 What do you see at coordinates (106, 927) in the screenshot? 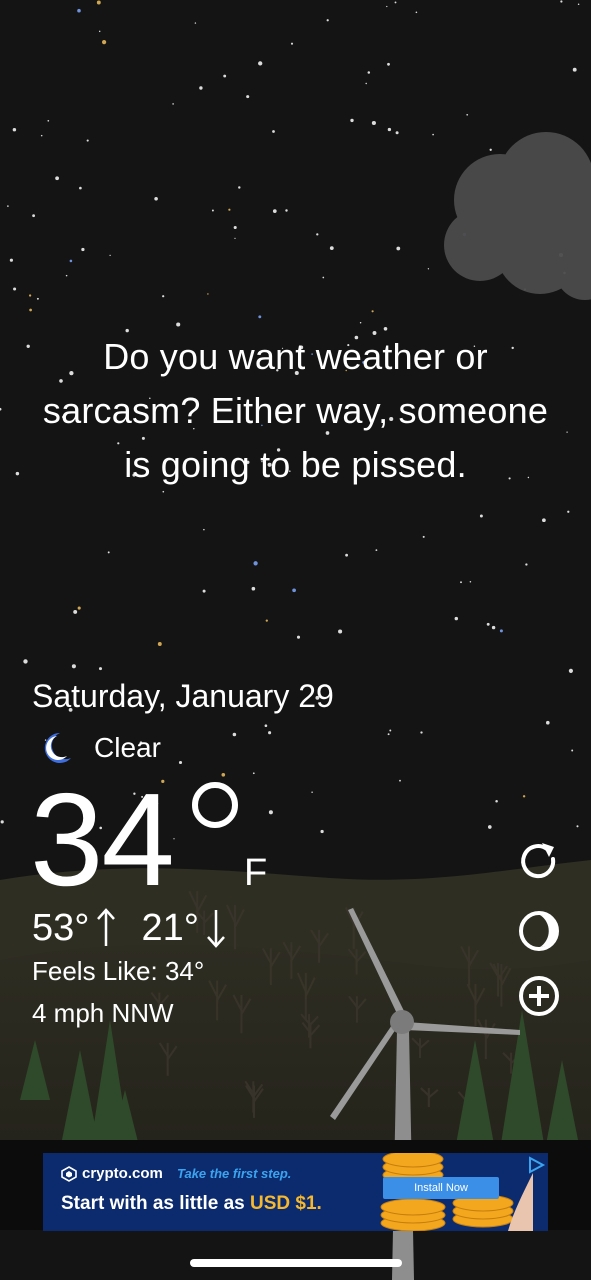
I see `arrow-up-icon` at bounding box center [106, 927].